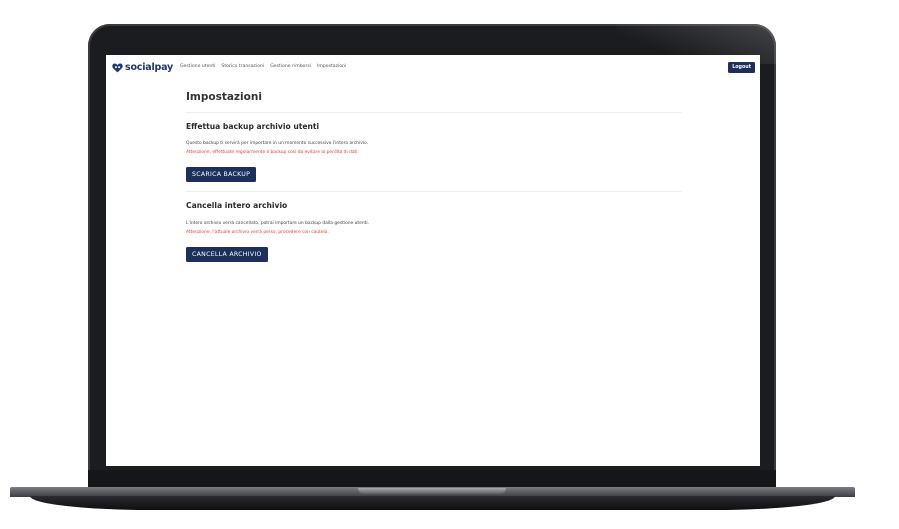  Describe the element at coordinates (290, 66) in the screenshot. I see `nav-link-gestione-rimborsi: Gestione rimborsi` at that location.